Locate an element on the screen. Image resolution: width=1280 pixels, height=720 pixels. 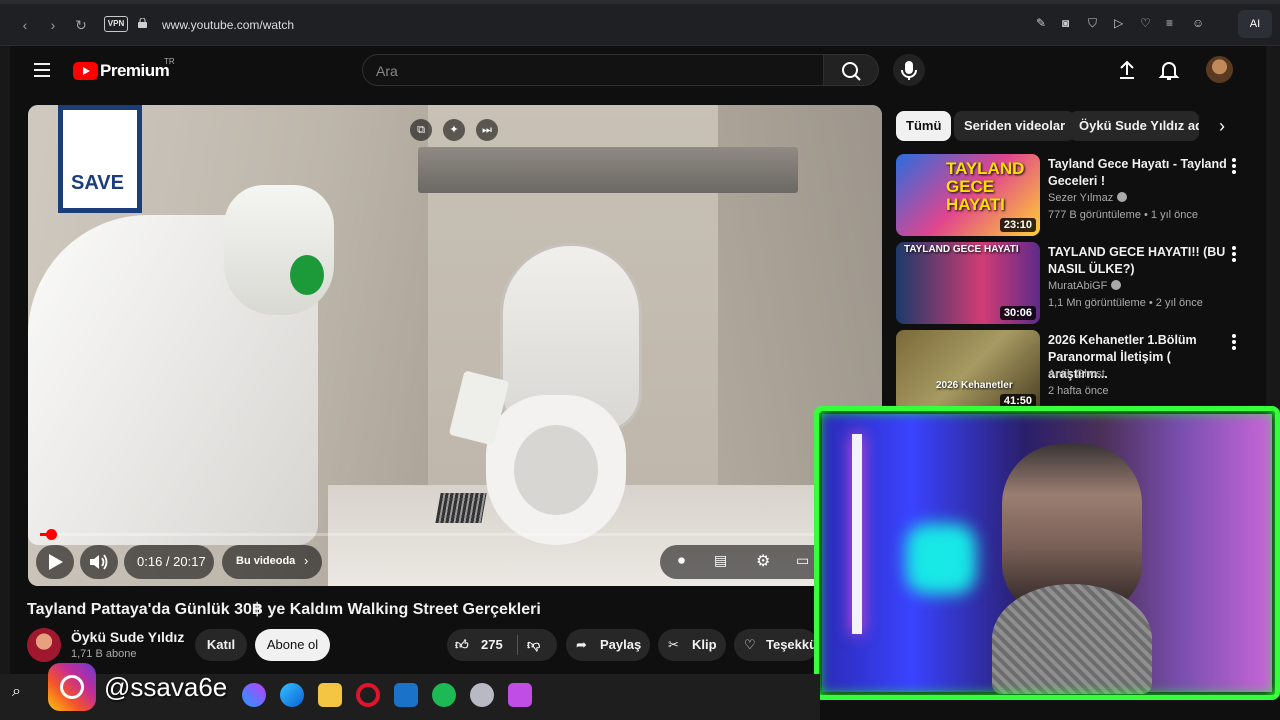
voice-search-button is located at coordinates (909, 70).